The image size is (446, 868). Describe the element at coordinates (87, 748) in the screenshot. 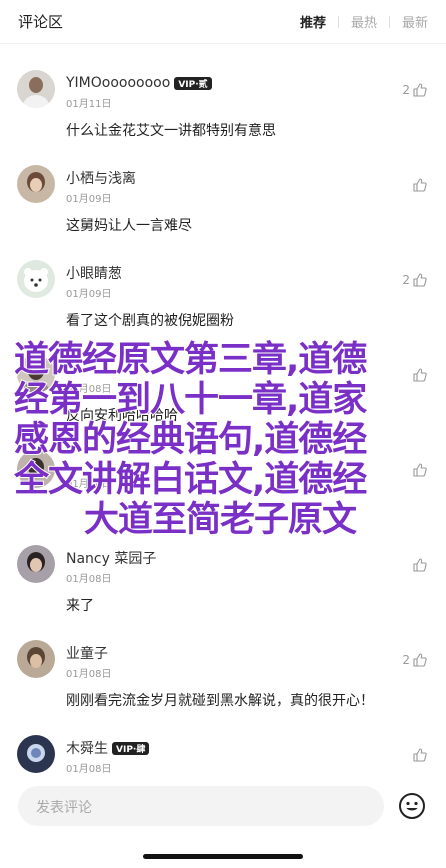

I see `username: 木舜生` at that location.